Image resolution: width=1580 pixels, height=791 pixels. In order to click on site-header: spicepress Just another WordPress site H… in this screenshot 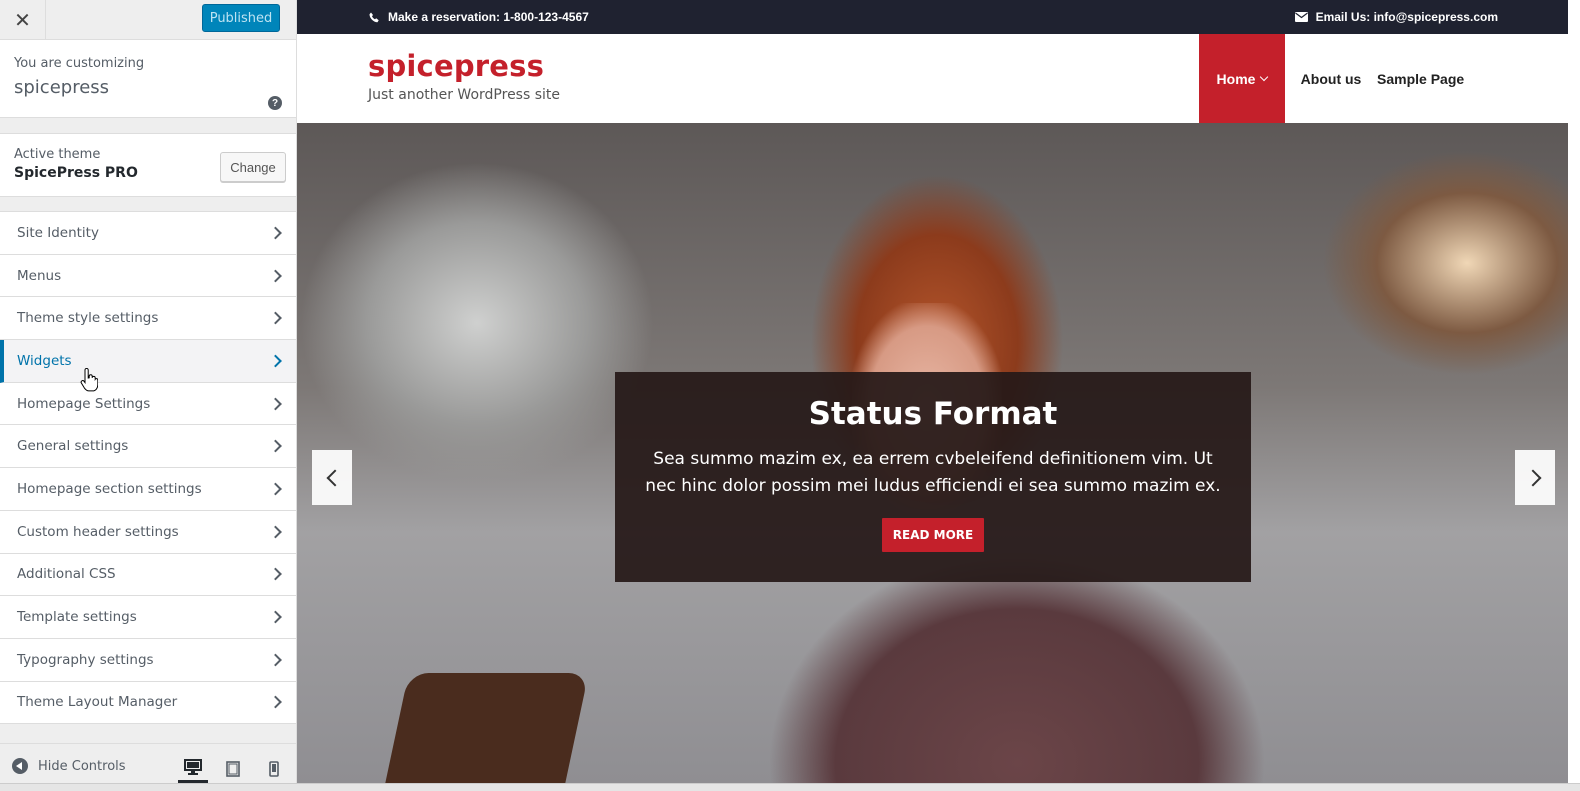, I will do `click(932, 78)`.